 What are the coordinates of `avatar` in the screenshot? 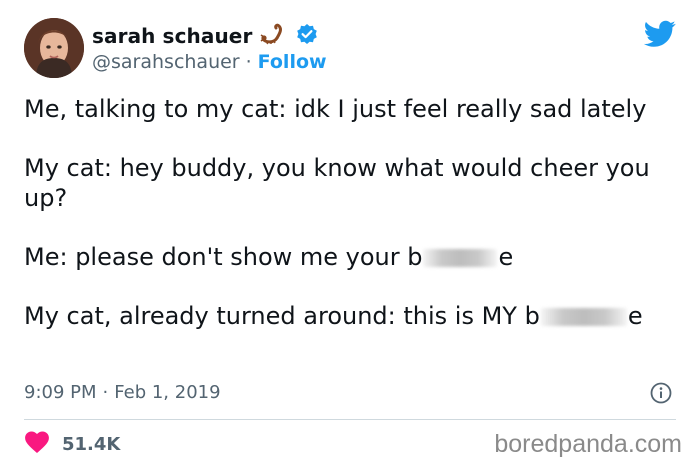 It's located at (54, 48).